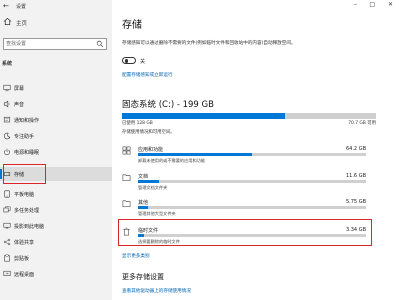 The width and height of the screenshot is (399, 300). I want to click on show-more-categories-link: 显示更多类别, so click(136, 256).